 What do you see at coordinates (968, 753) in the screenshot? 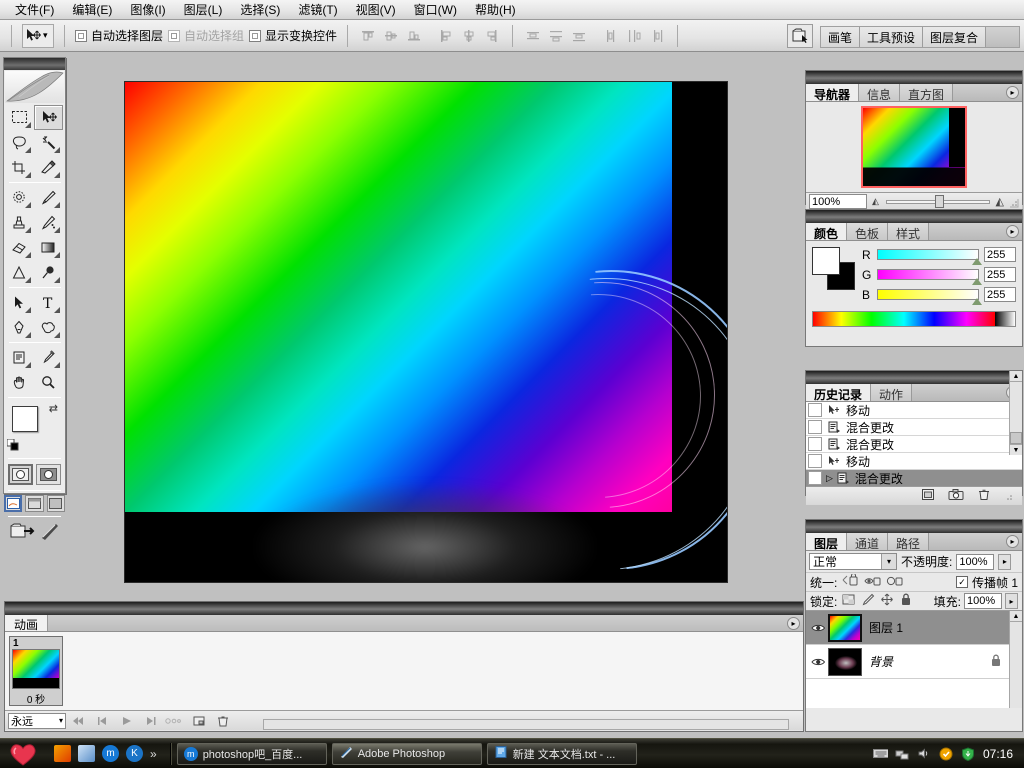
I see `security-icon` at bounding box center [968, 753].